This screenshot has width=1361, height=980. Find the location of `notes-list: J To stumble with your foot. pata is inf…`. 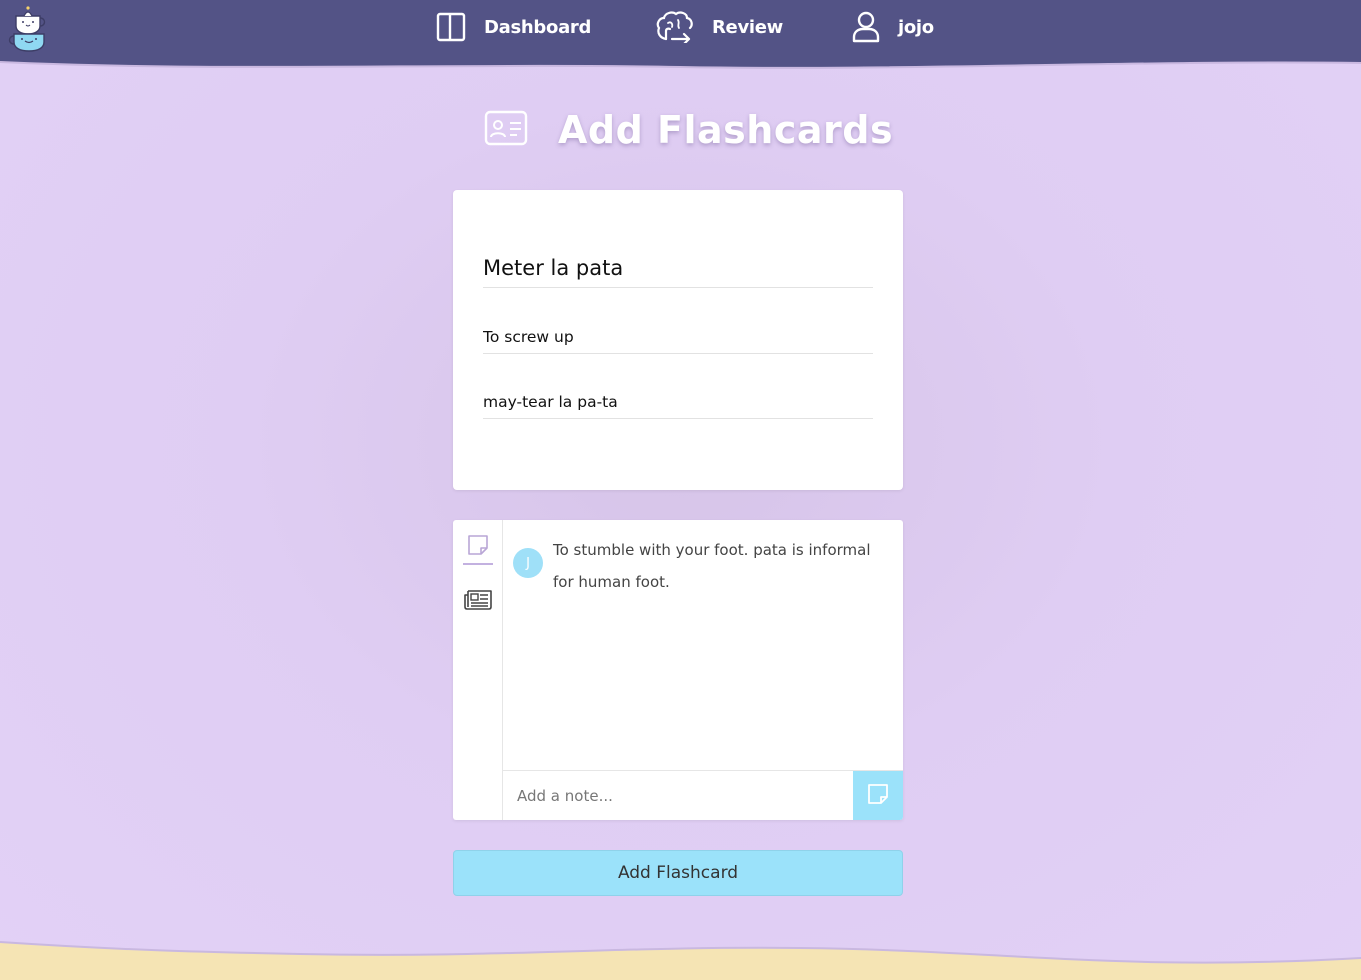

notes-list: J To stumble with your foot. pata is inf… is located at coordinates (703, 645).